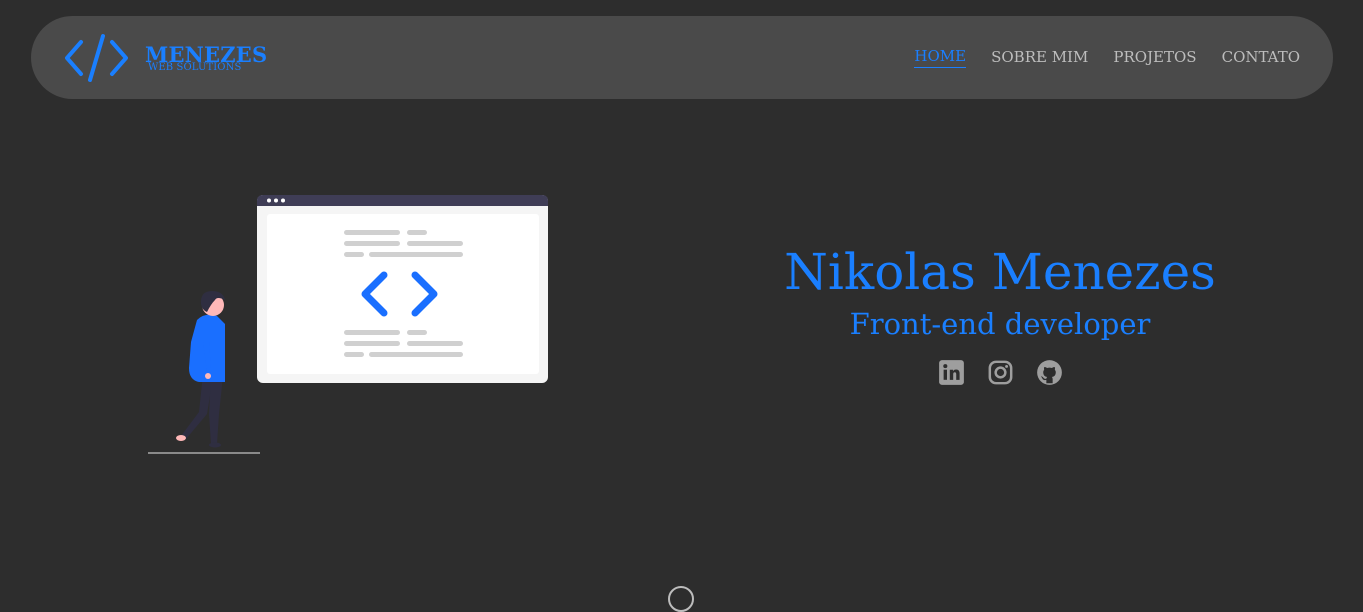 This screenshot has height=612, width=1363. What do you see at coordinates (195, 67) in the screenshot?
I see `brand-subtitle: WEB SOLUTIONS` at bounding box center [195, 67].